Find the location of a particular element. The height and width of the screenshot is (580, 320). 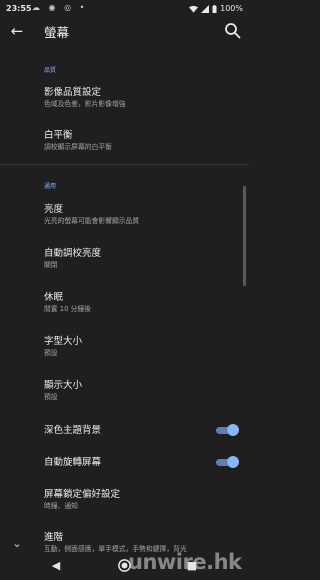

setting-subtitle: 色域及色差，影片影像增強 is located at coordinates (85, 104).